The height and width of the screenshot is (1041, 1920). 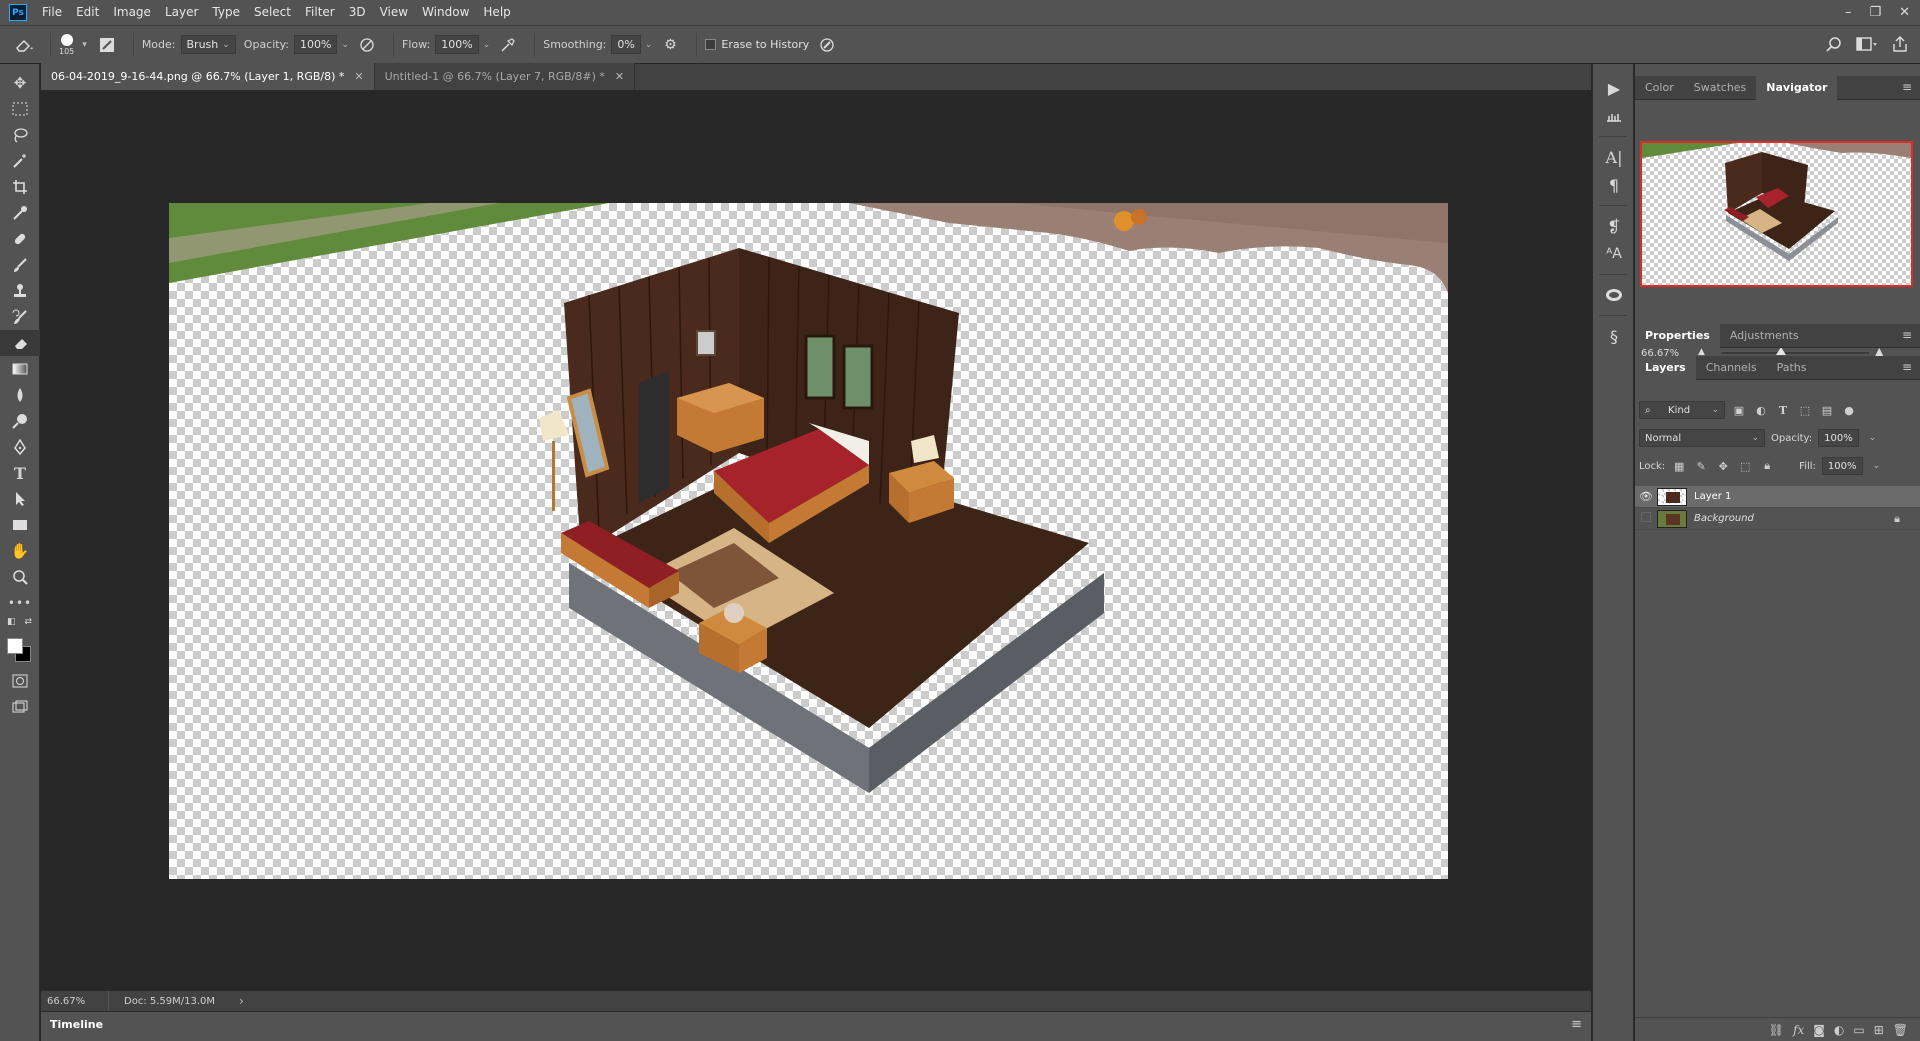 What do you see at coordinates (1701, 466) in the screenshot?
I see `lock-image-pixels-icon: ✎` at bounding box center [1701, 466].